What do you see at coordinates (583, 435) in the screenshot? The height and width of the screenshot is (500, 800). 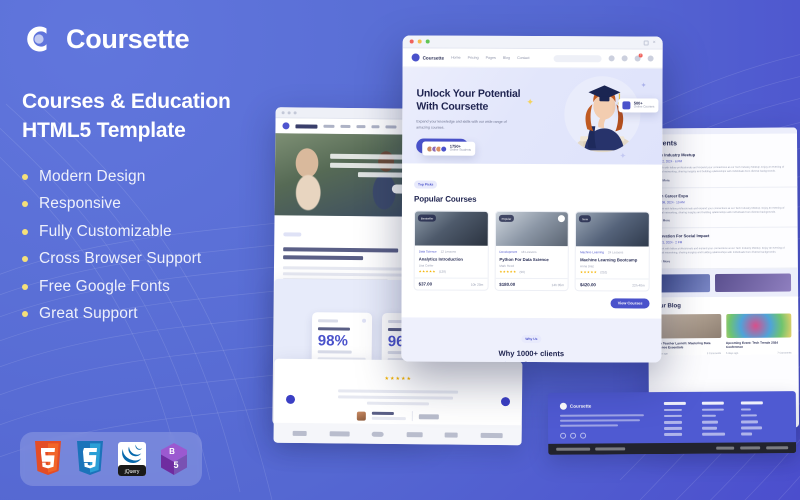 I see `social-instagram-icon` at bounding box center [583, 435].